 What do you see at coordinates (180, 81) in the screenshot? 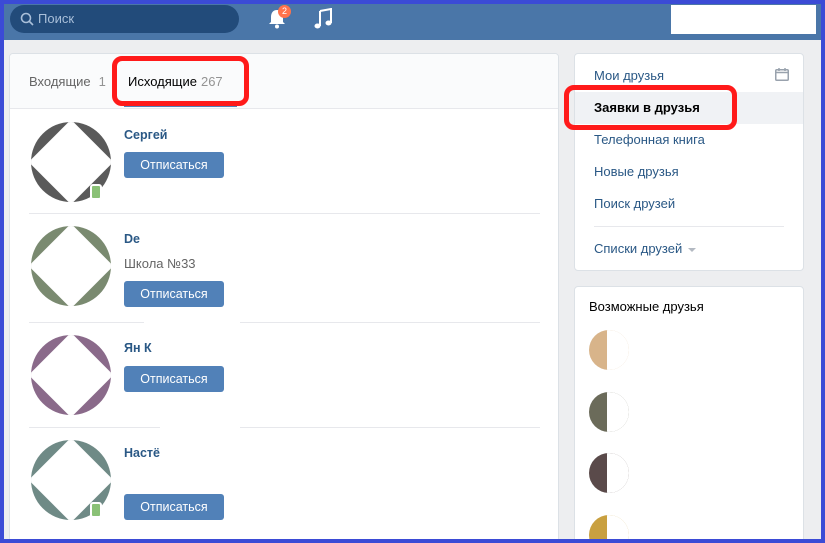
I see `highlight-outgoing-tab` at bounding box center [180, 81].